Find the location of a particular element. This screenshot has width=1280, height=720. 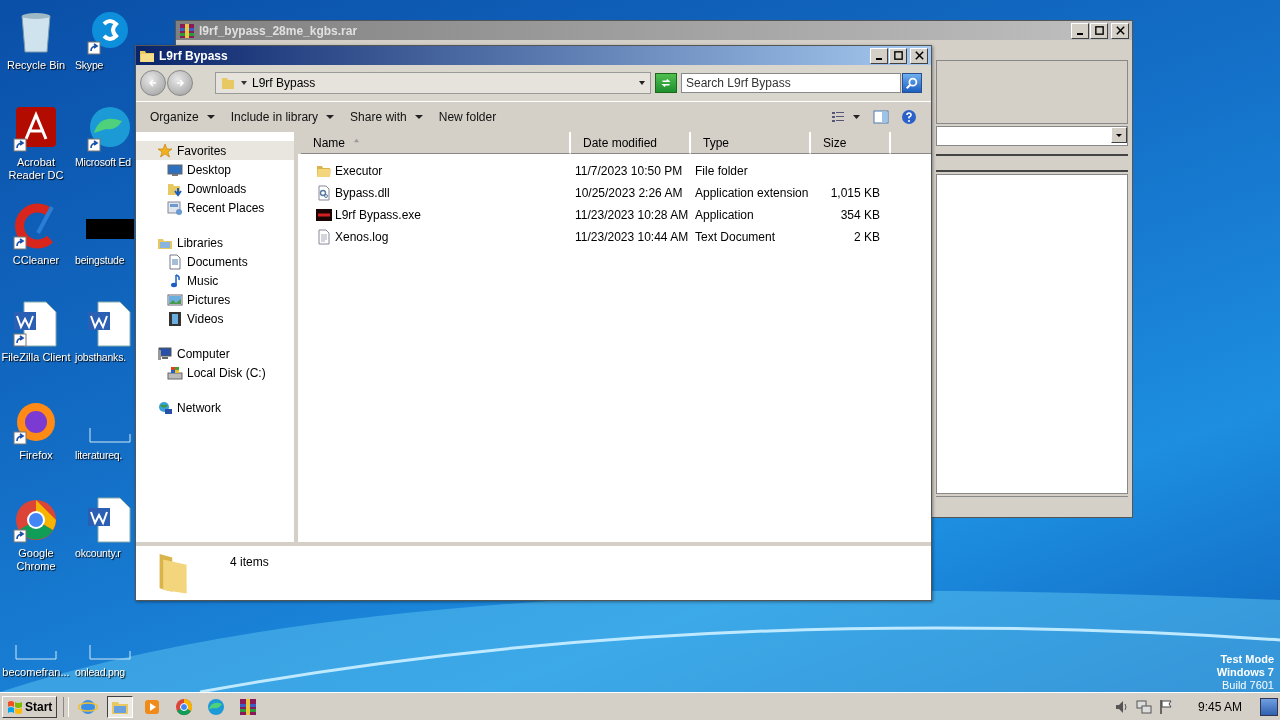

dll-file-icon is located at coordinates (324, 193).